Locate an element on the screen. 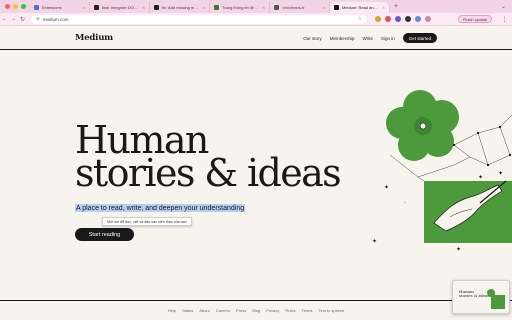 The image size is (512, 320). window-controls is located at coordinates (15, 6).